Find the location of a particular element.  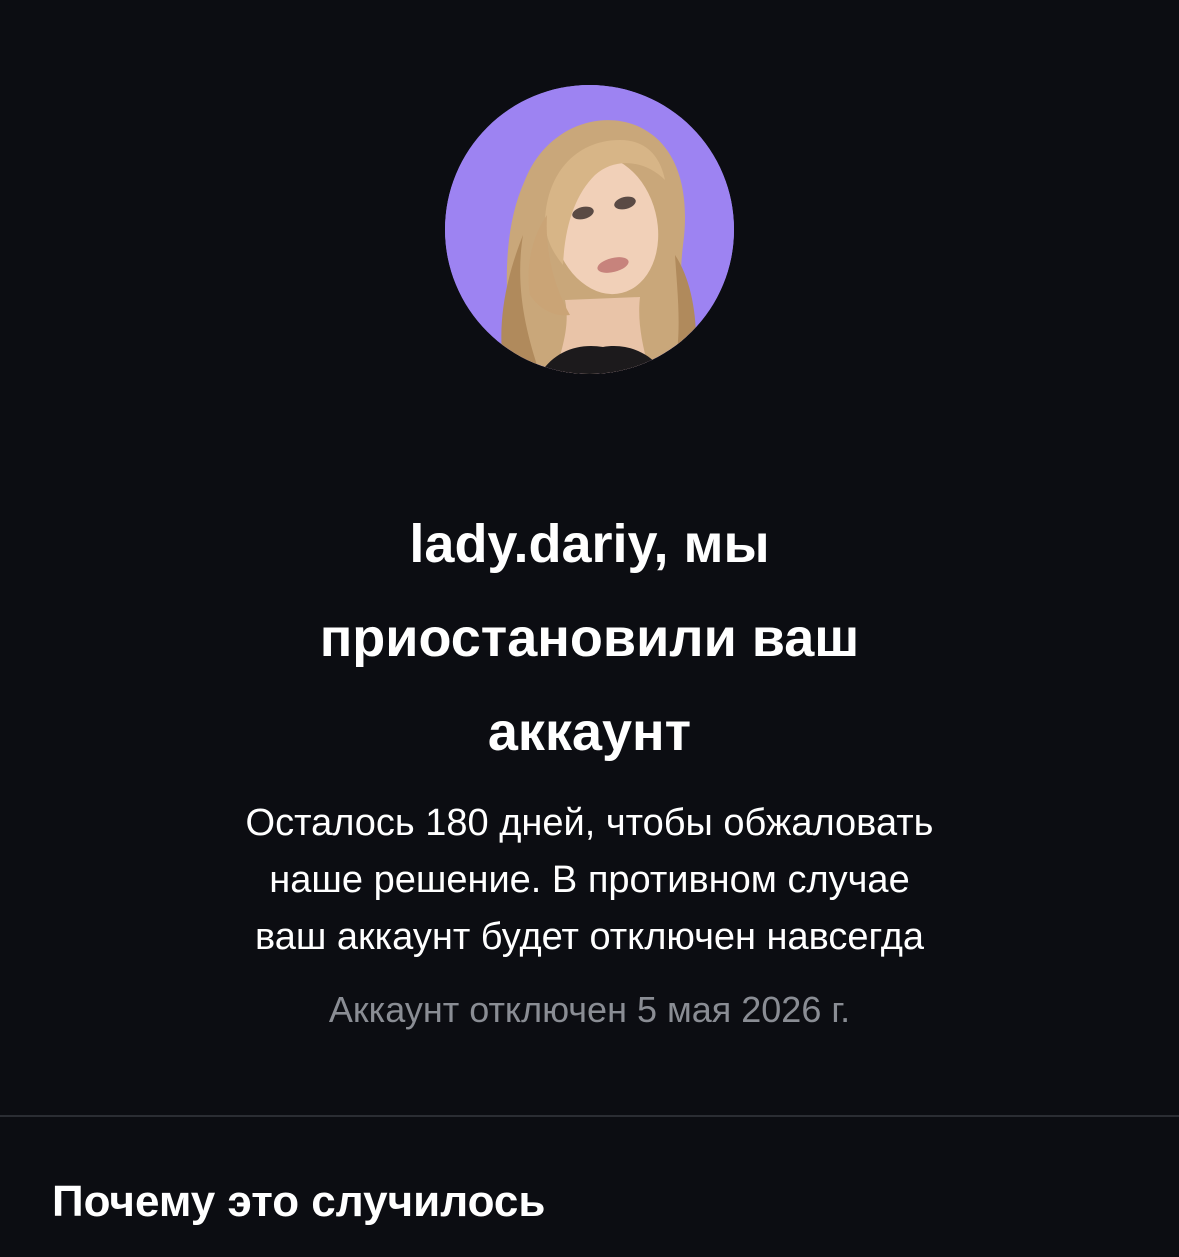

section-divider is located at coordinates (589, 1116).